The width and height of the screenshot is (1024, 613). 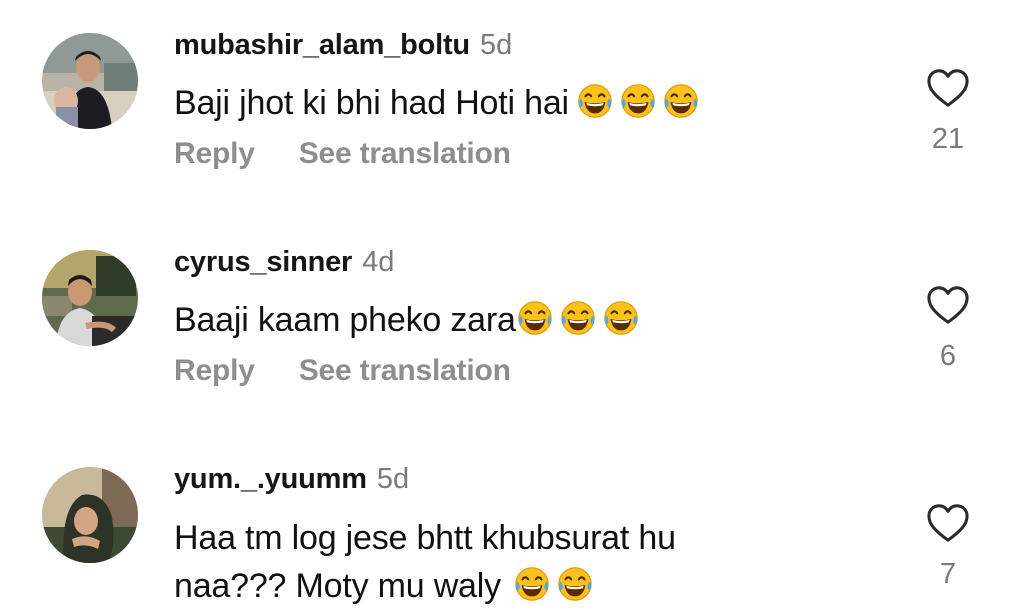 What do you see at coordinates (948, 356) in the screenshot?
I see `like-count: 6` at bounding box center [948, 356].